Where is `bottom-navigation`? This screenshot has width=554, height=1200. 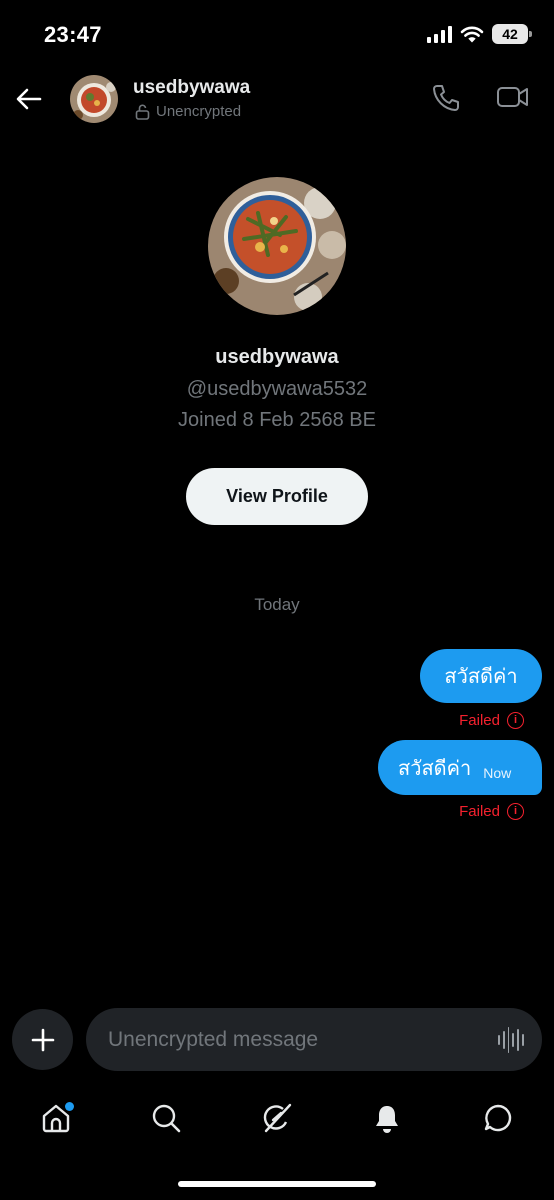
bottom-navigation is located at coordinates (277, 1118).